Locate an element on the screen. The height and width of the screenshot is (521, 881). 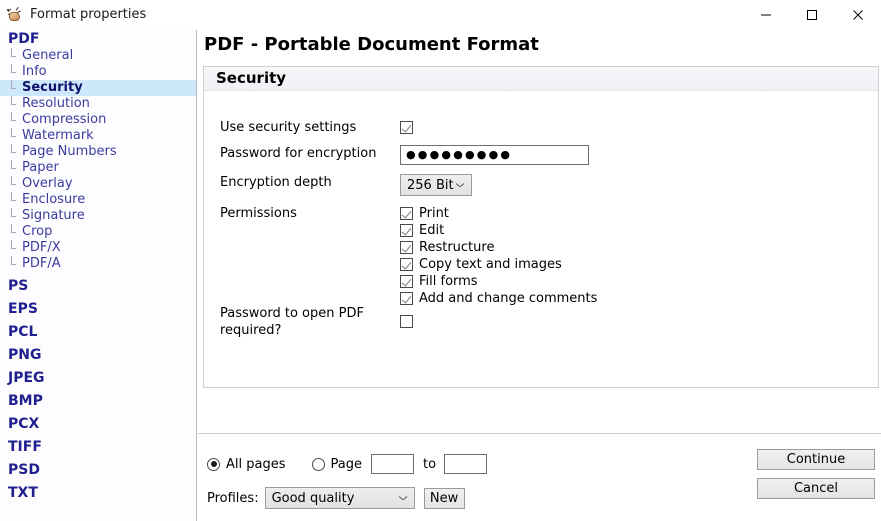
sidebar-item-label: PDF/X is located at coordinates (41, 247).